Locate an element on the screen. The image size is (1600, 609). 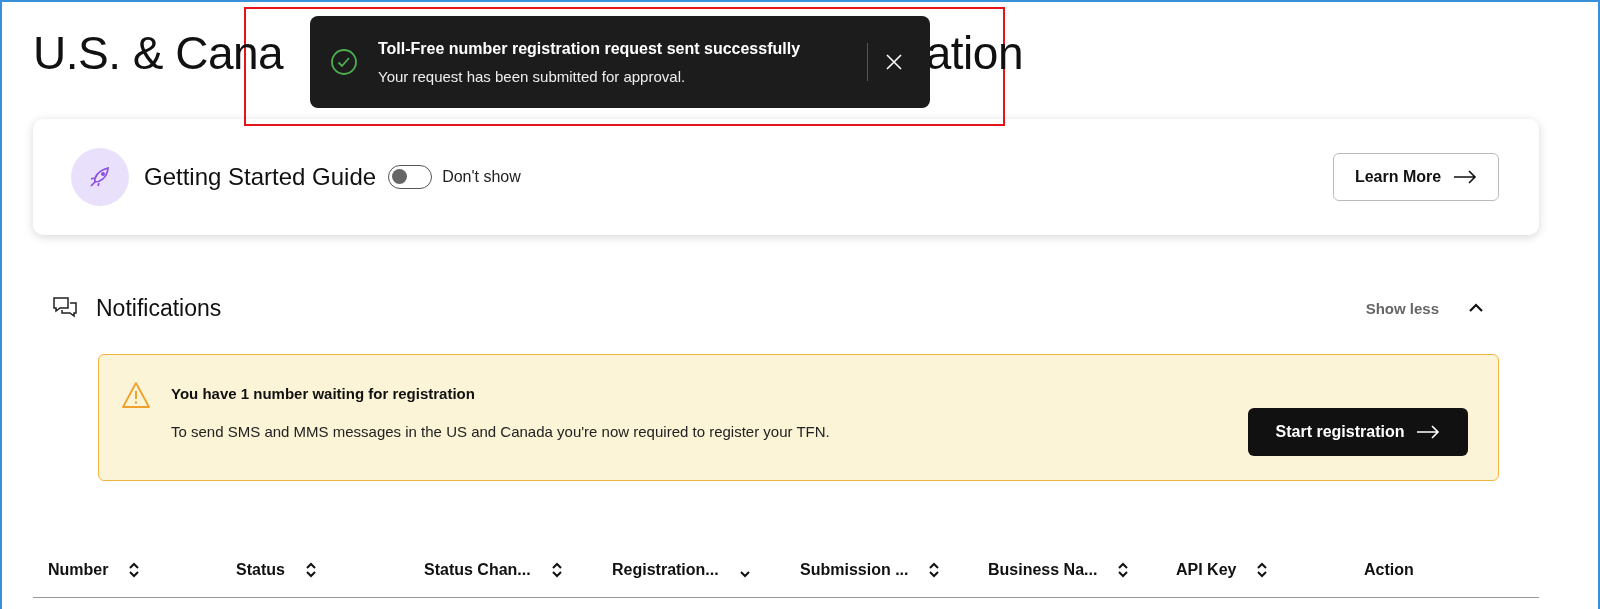
start-registration-button: Start registration is located at coordinates (1358, 432).